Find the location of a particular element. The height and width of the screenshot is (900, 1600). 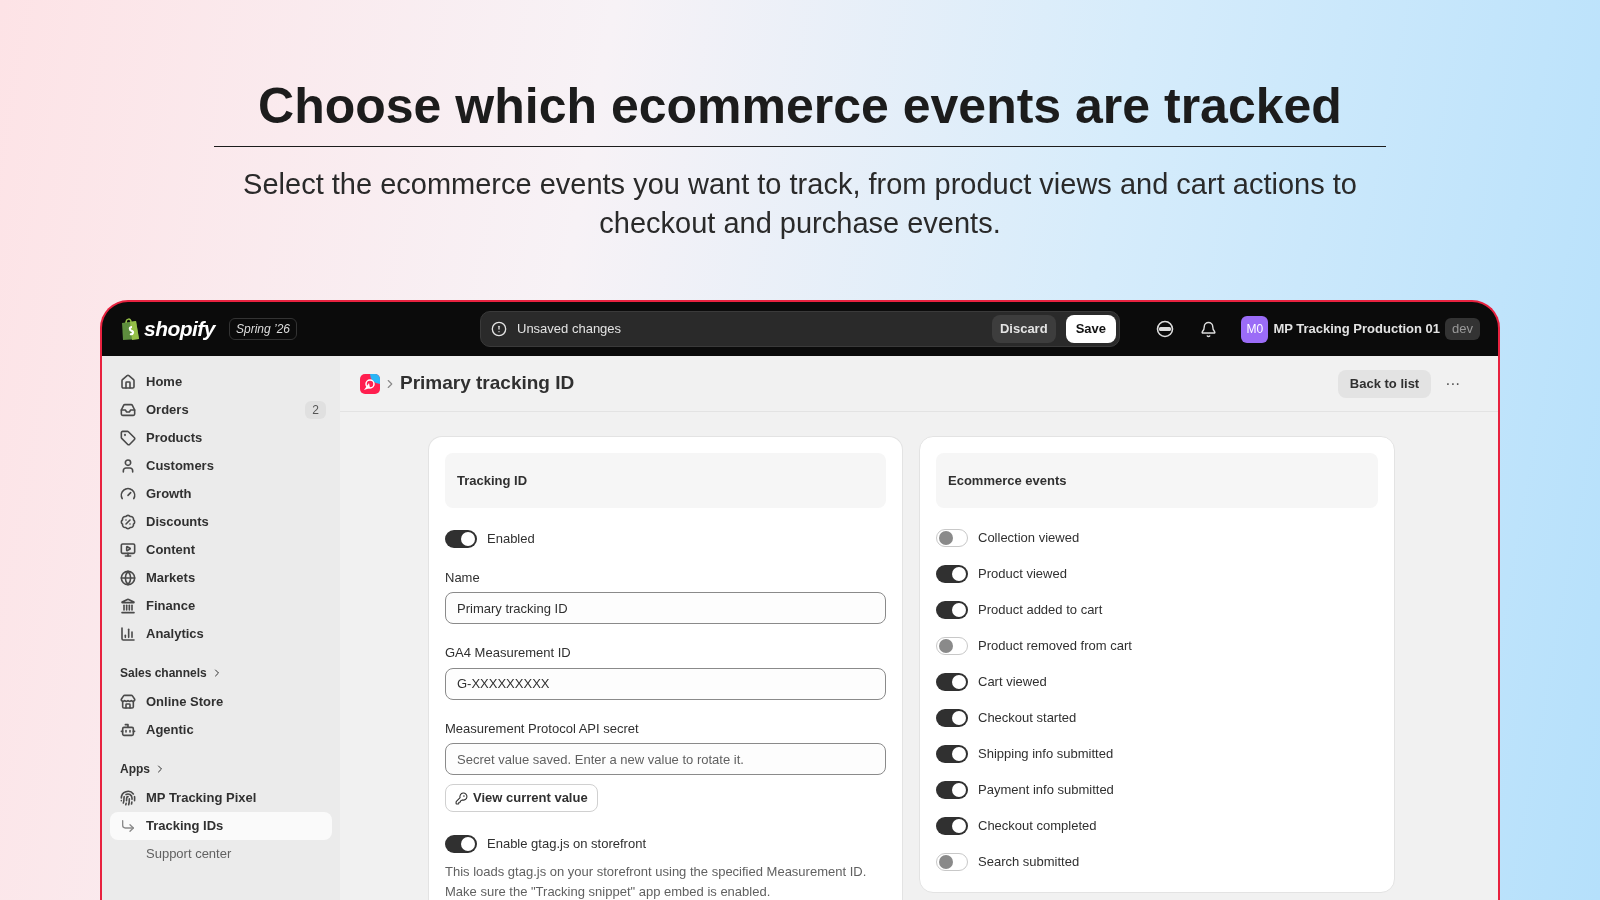

more-actions-button: ··· is located at coordinates (1452, 383).